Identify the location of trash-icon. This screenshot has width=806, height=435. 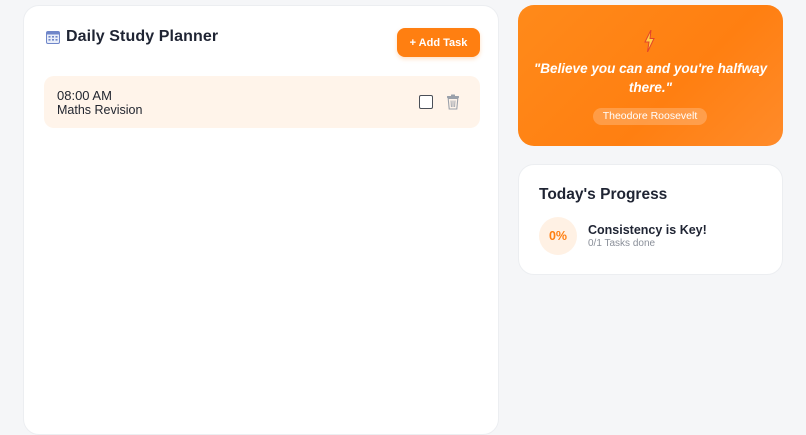
(453, 102).